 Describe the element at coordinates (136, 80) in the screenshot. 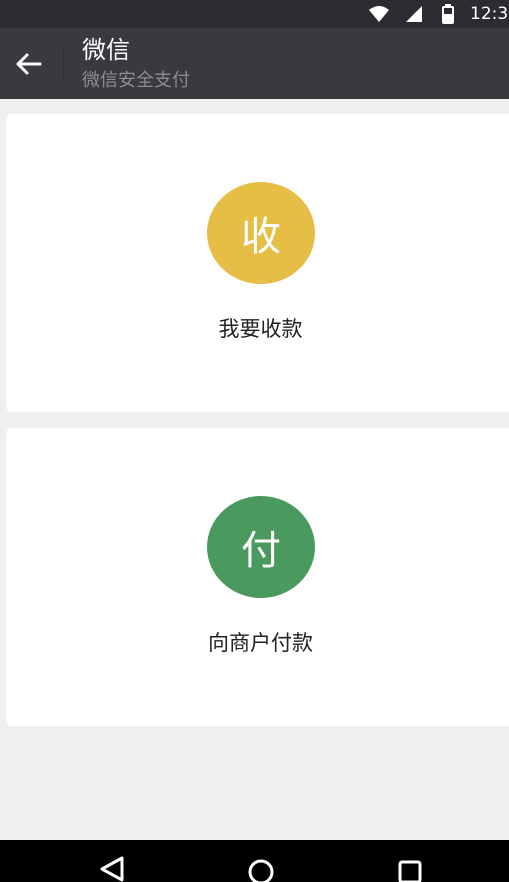

I see `page-subtitle: 微信安全支付` at that location.